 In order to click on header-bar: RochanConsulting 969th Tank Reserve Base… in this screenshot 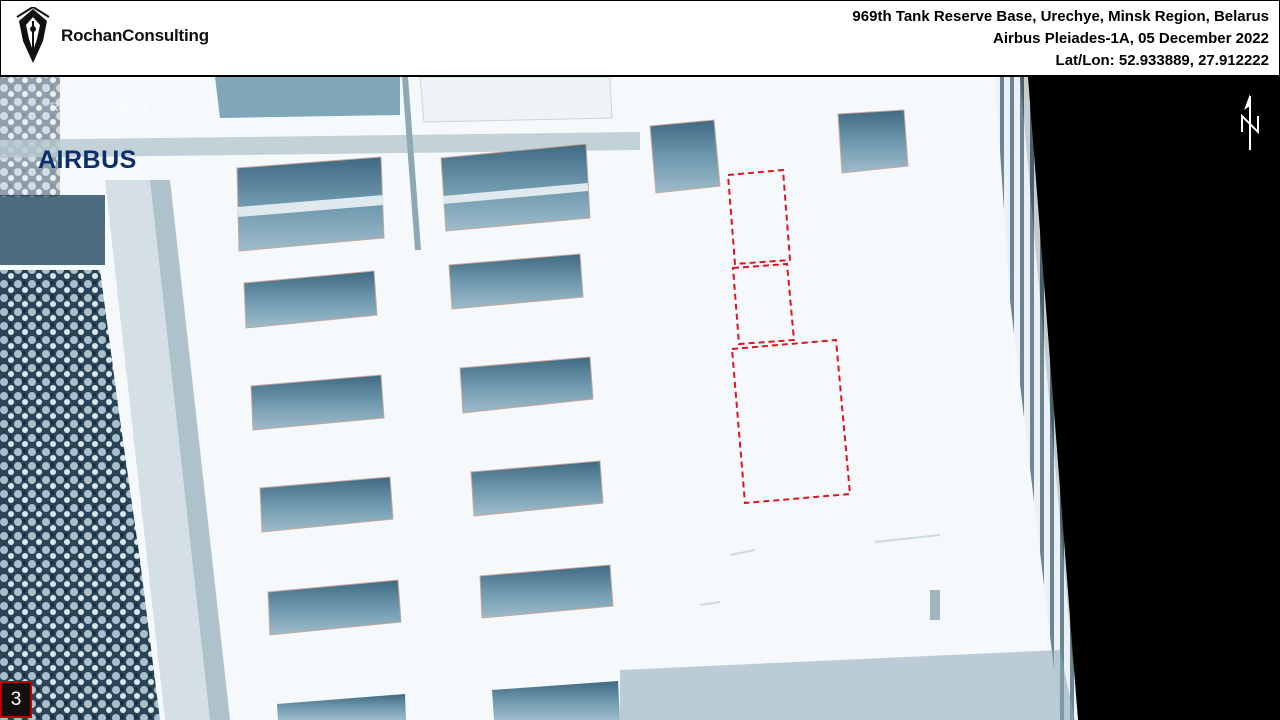, I will do `click(640, 38)`.